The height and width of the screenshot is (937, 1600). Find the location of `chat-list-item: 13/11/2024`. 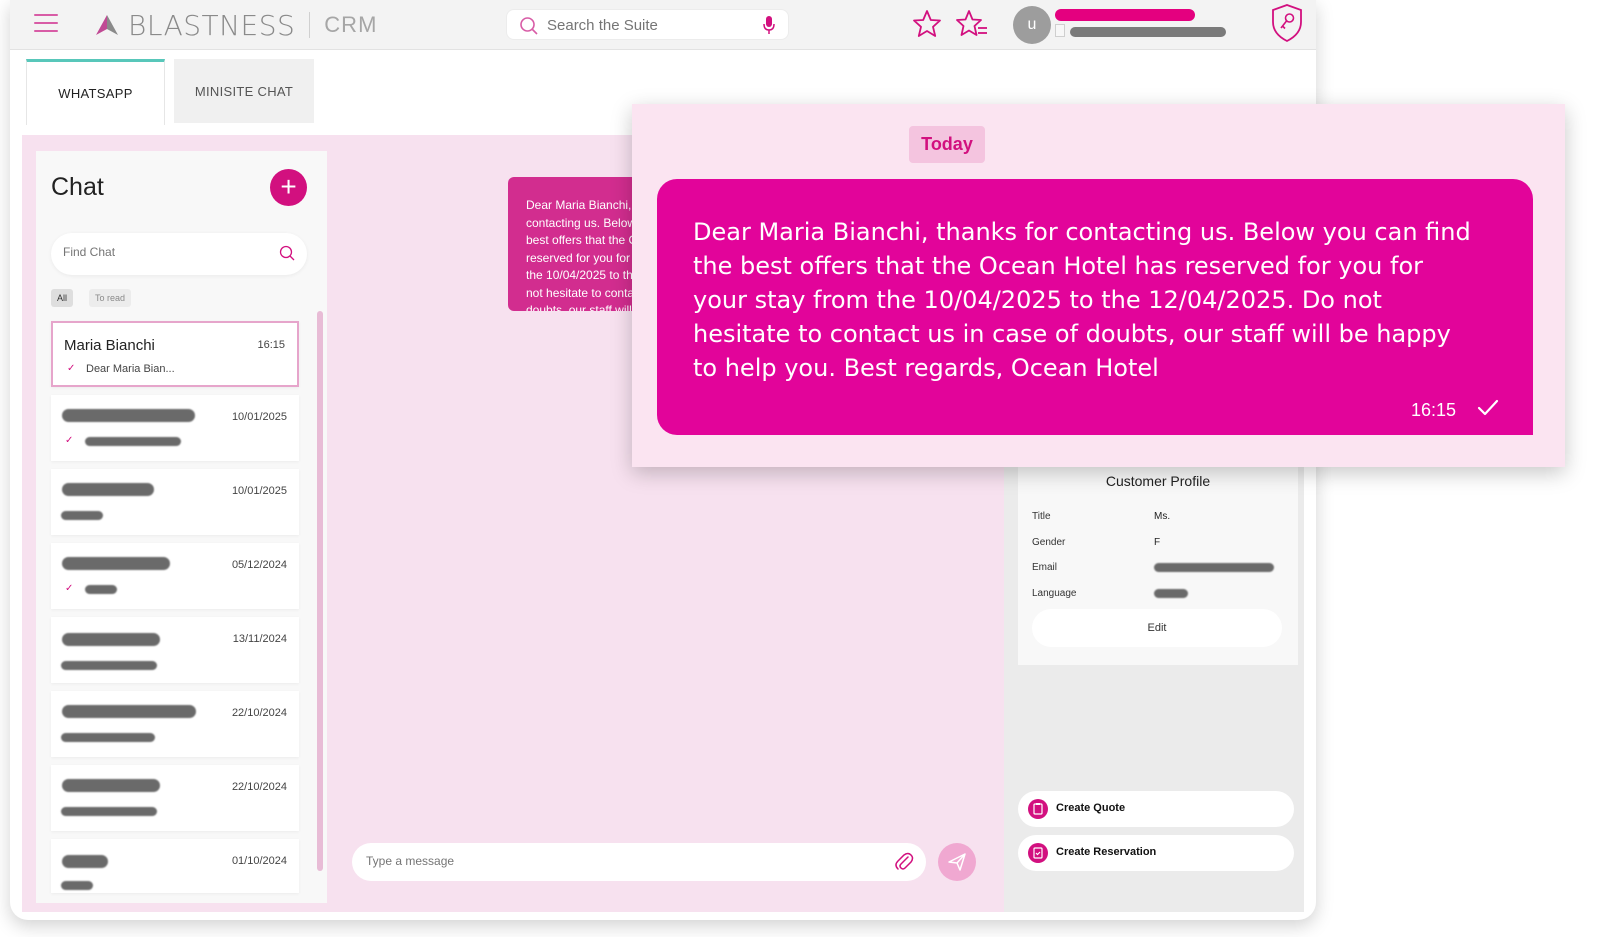

chat-list-item: 13/11/2024 is located at coordinates (175, 650).